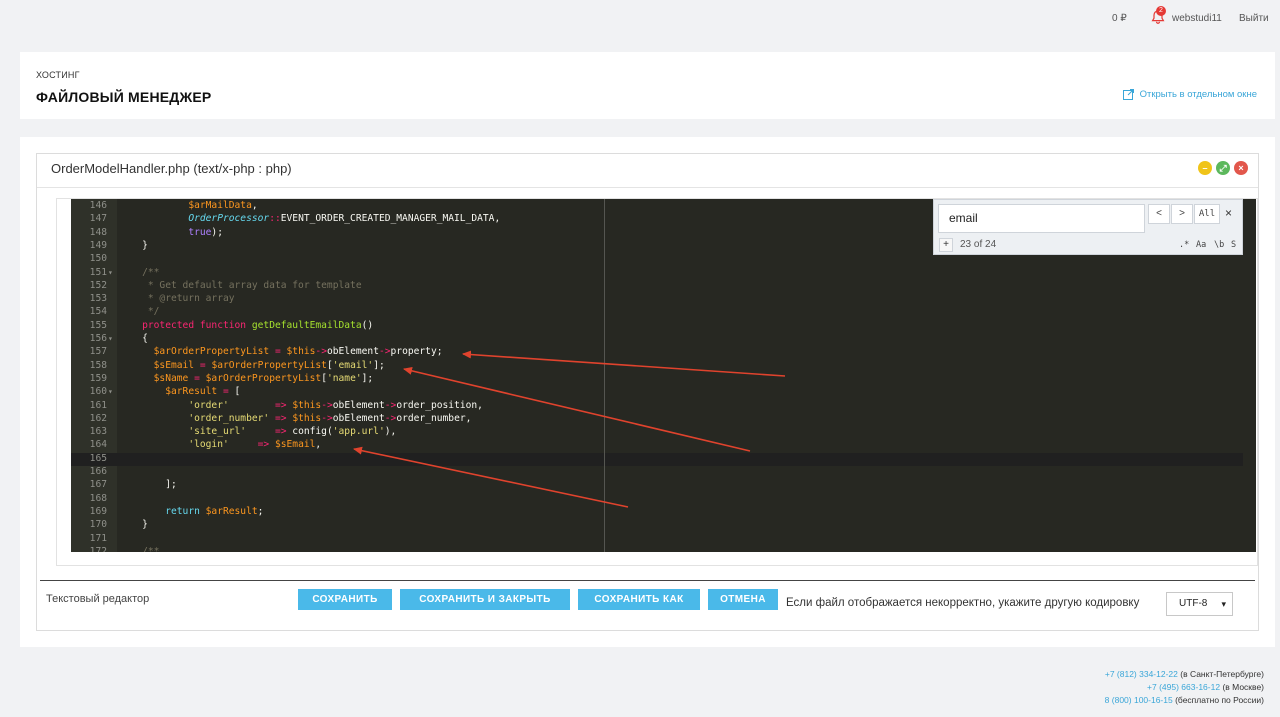  What do you see at coordinates (58, 75) in the screenshot?
I see `breadcrumb: ХОСТИНГ` at bounding box center [58, 75].